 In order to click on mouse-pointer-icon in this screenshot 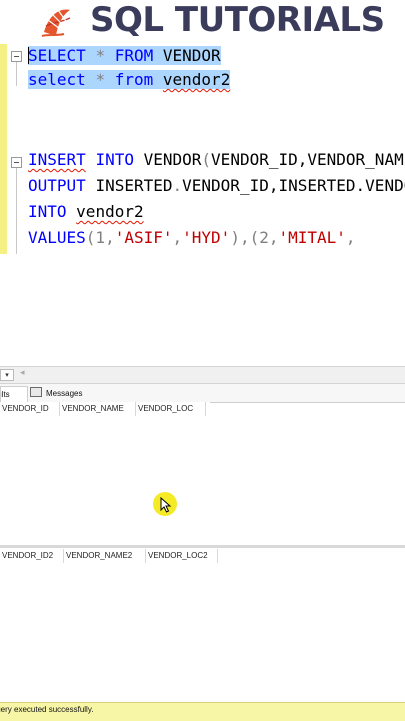, I will do `click(166, 505)`.